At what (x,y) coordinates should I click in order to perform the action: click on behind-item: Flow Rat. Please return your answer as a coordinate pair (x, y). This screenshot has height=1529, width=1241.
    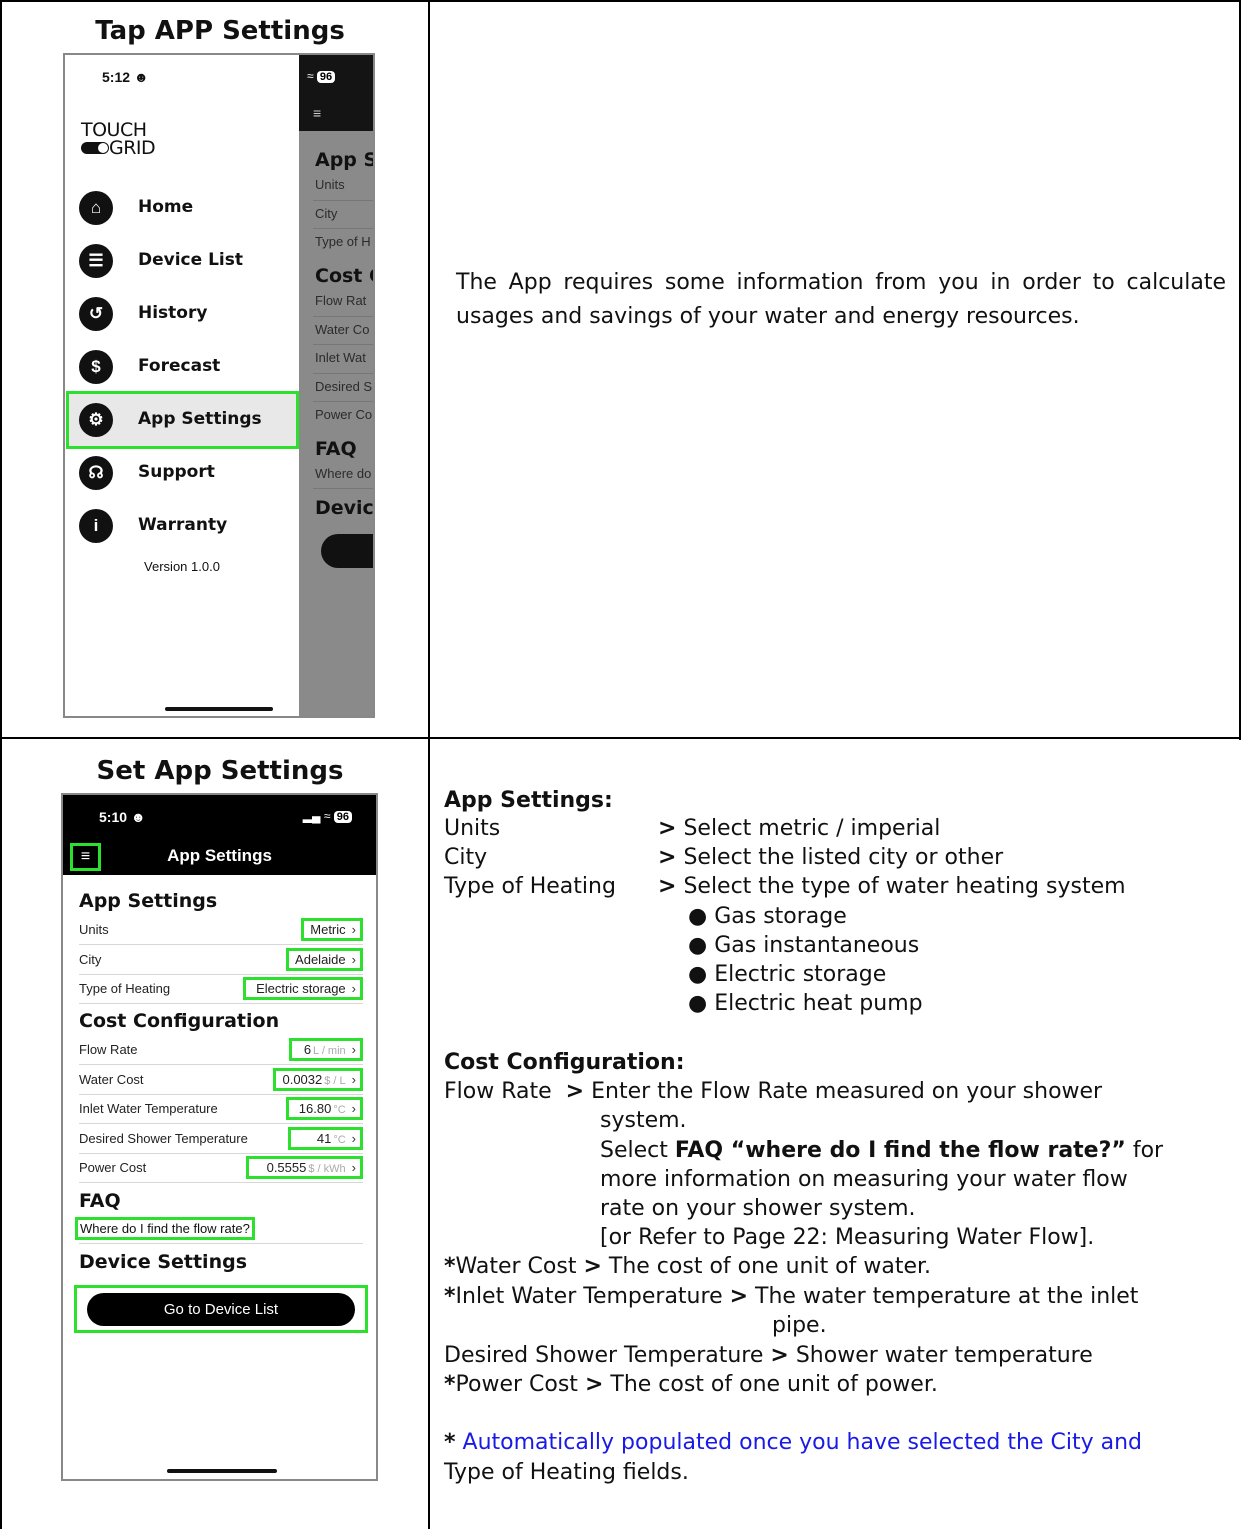
    Looking at the image, I should click on (341, 300).